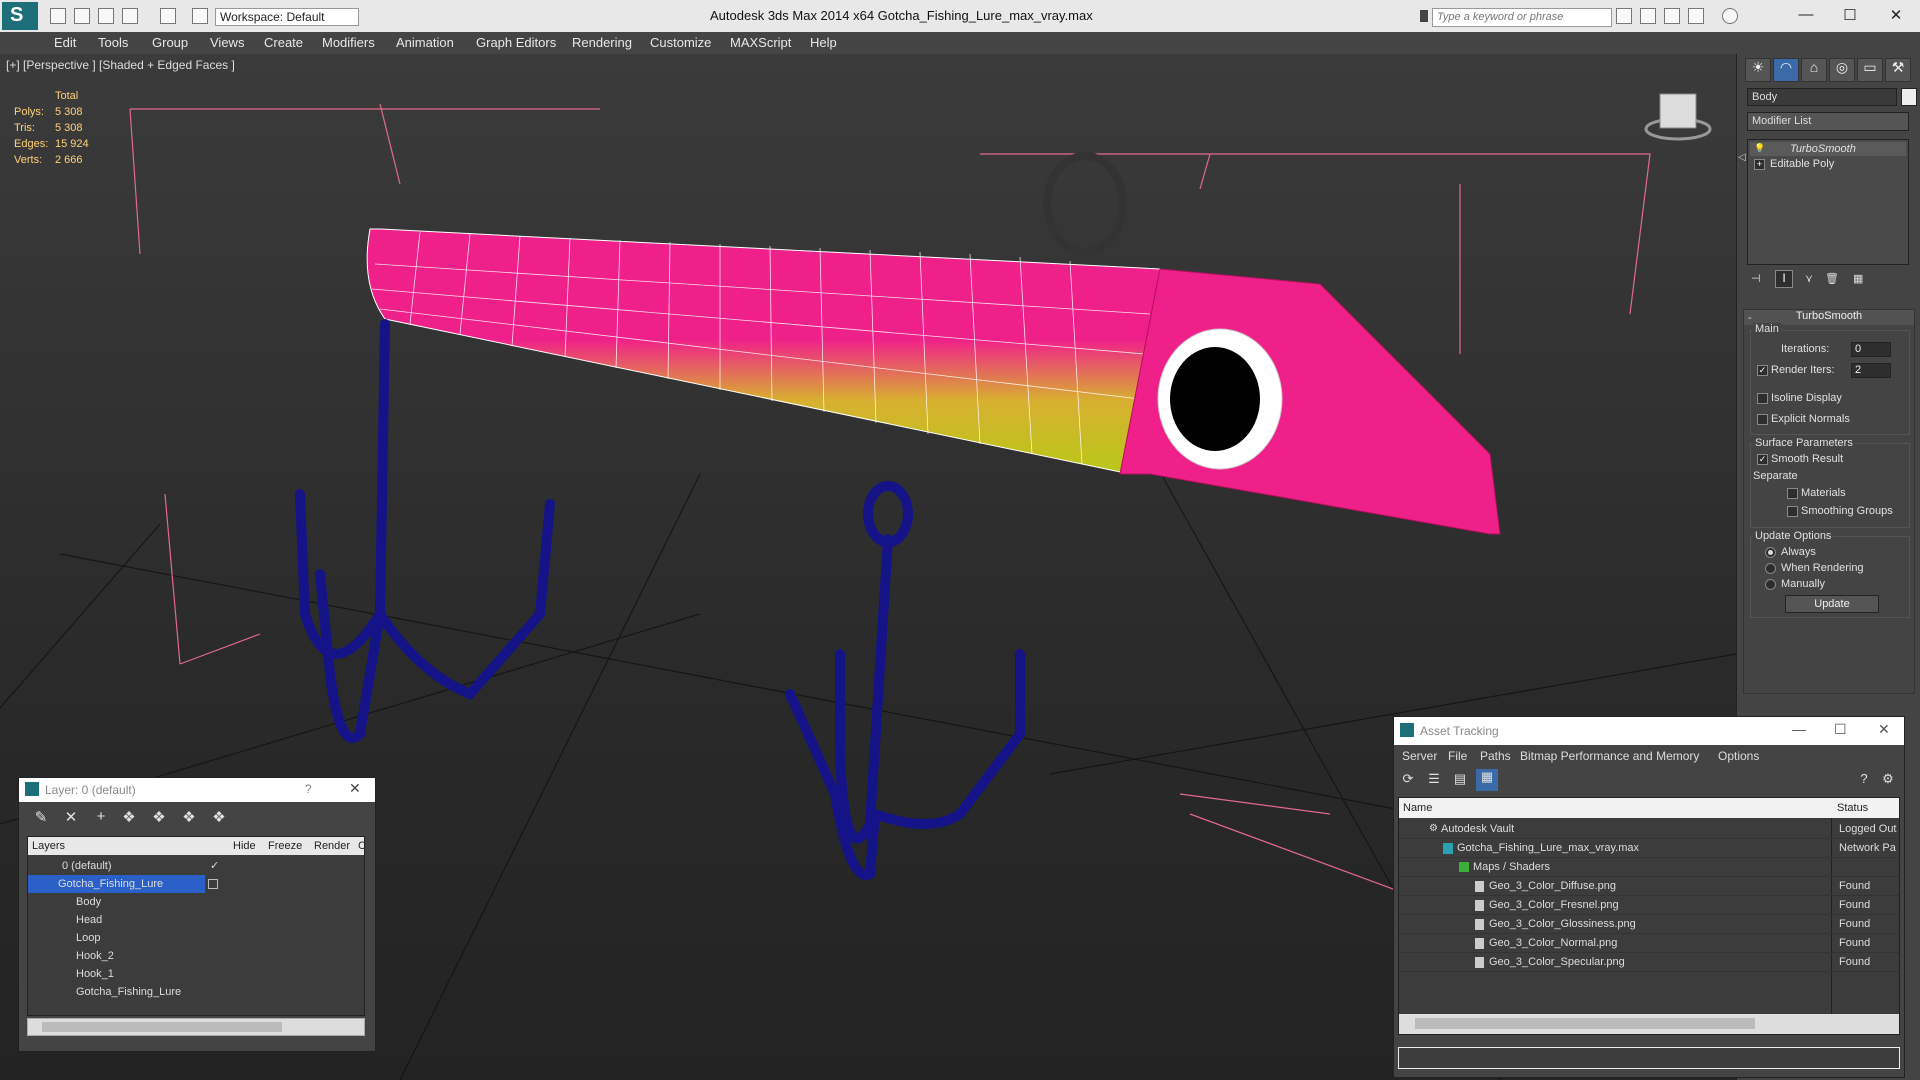 This screenshot has height=1080, width=1920. I want to click on undo-icon, so click(130, 16).